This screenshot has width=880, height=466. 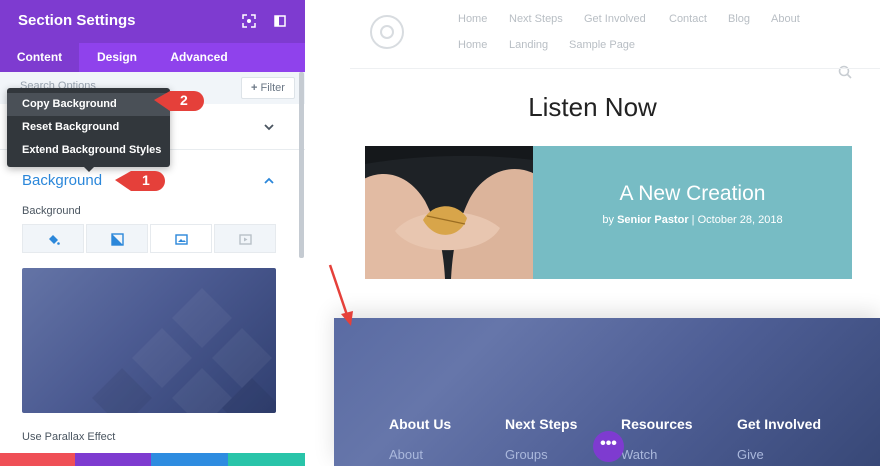 What do you see at coordinates (406, 454) in the screenshot?
I see `footer-link: About` at bounding box center [406, 454].